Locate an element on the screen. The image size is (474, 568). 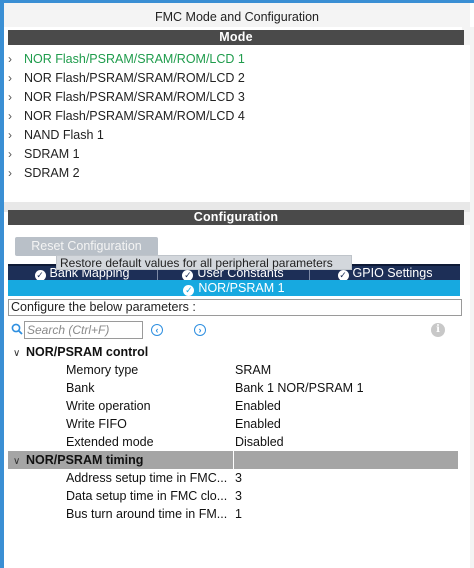
mode-item-nor-lcd-3: › NOR Flash/PSRAM/SRAM/ROM/LCD 3 is located at coordinates (126, 97).